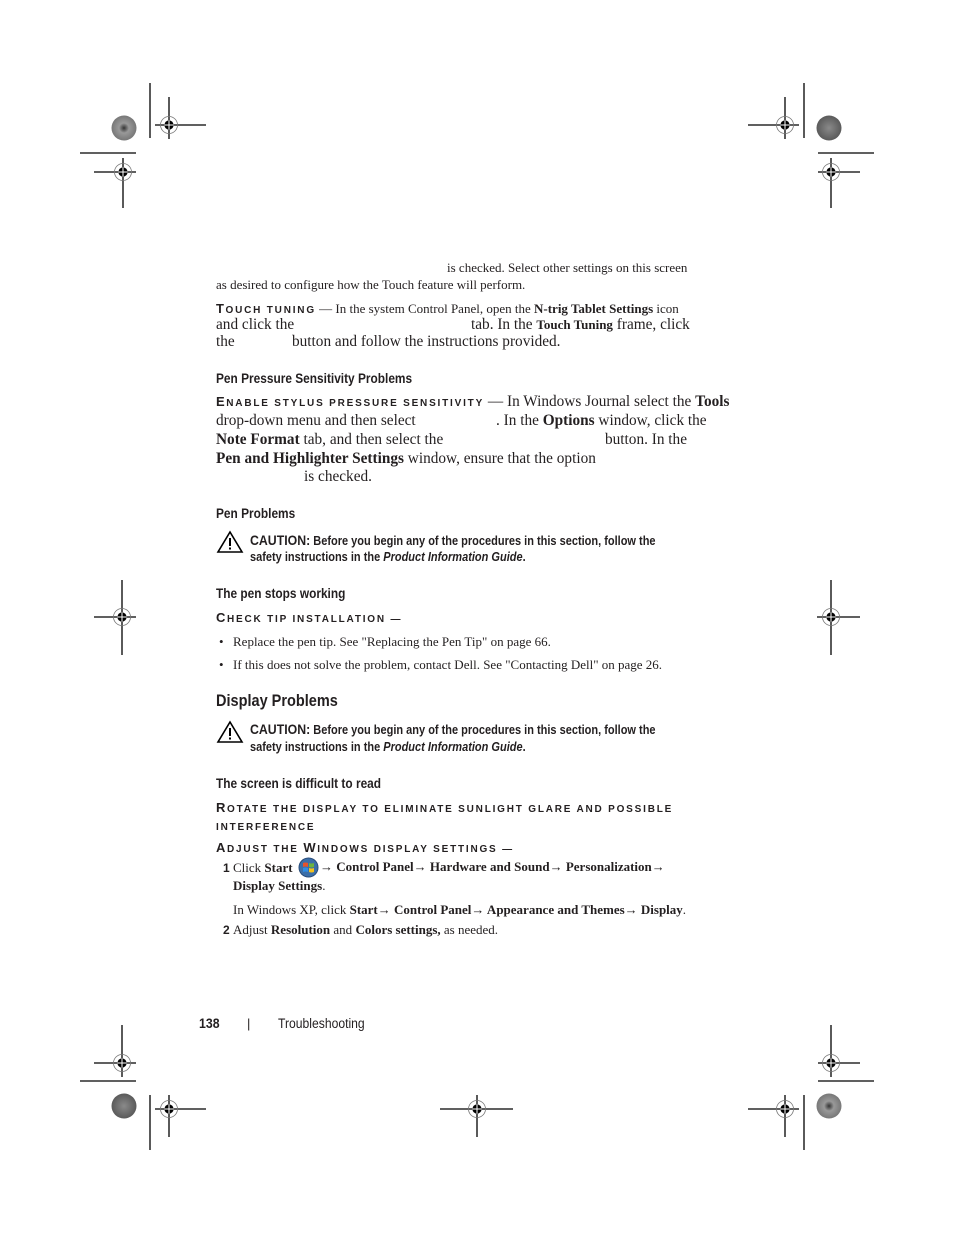  I want to click on touch-tuning-line2a: and click the, so click(255, 324).